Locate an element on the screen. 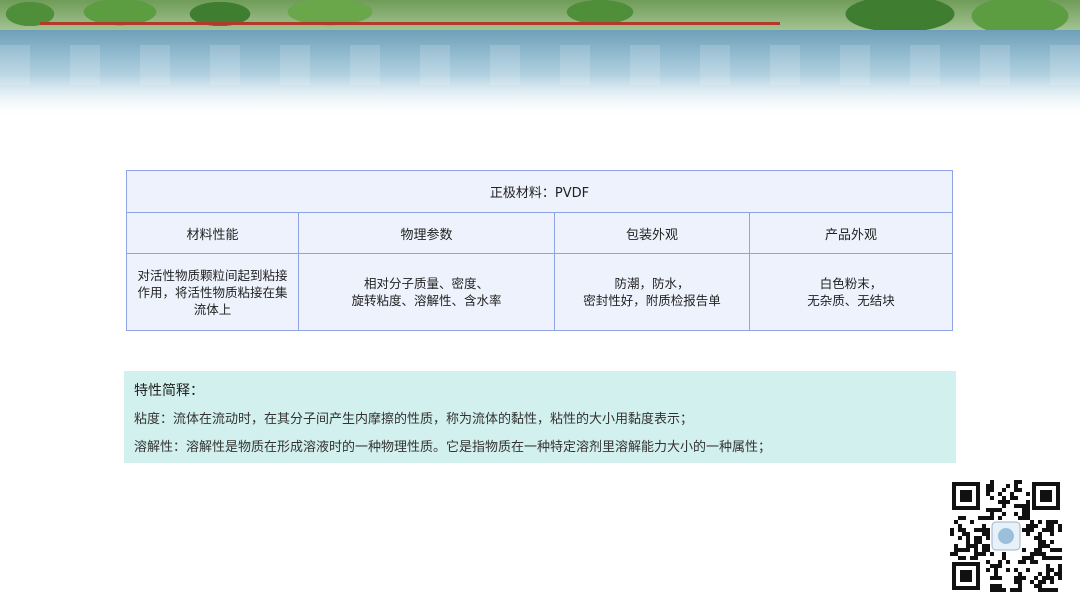  cell-line: 作用，将活性物质粘接在集 is located at coordinates (212, 292).